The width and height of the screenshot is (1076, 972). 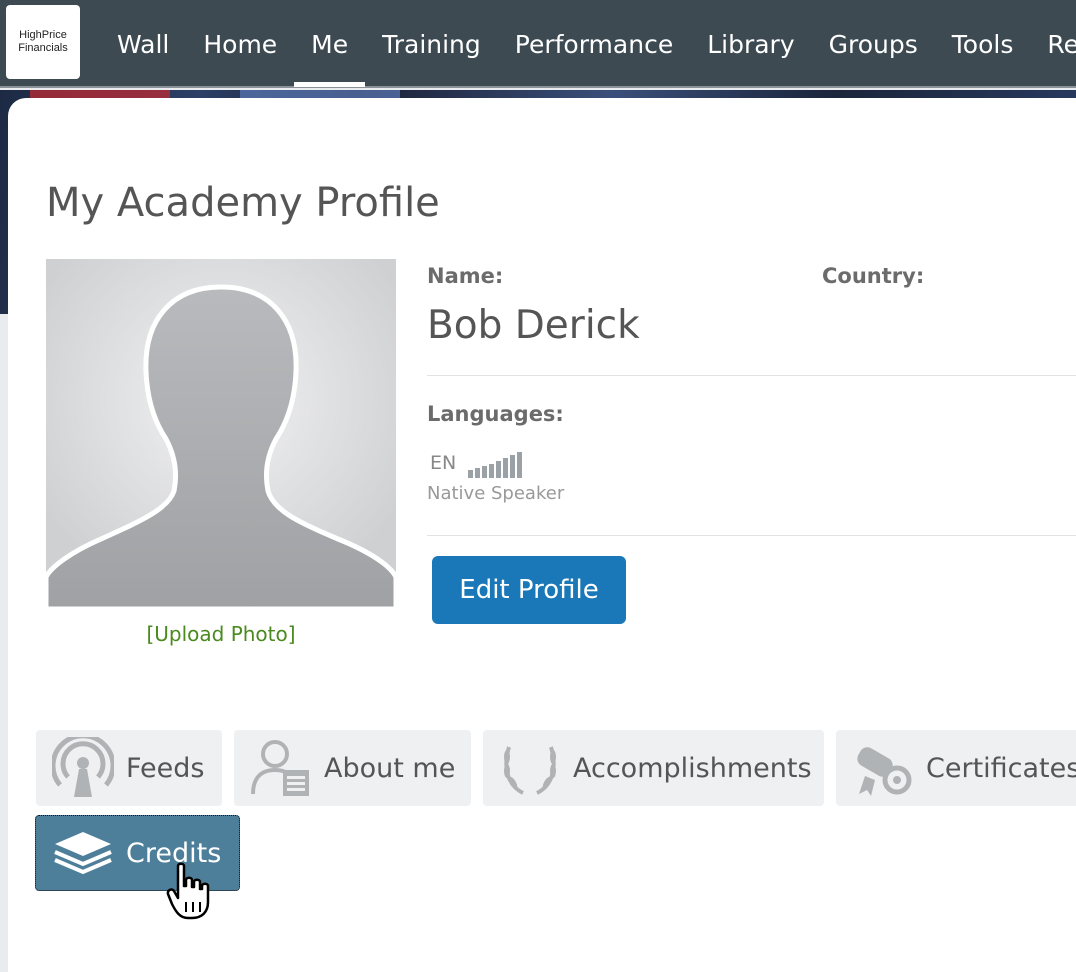 I want to click on laurel-icon, so click(x=530, y=768).